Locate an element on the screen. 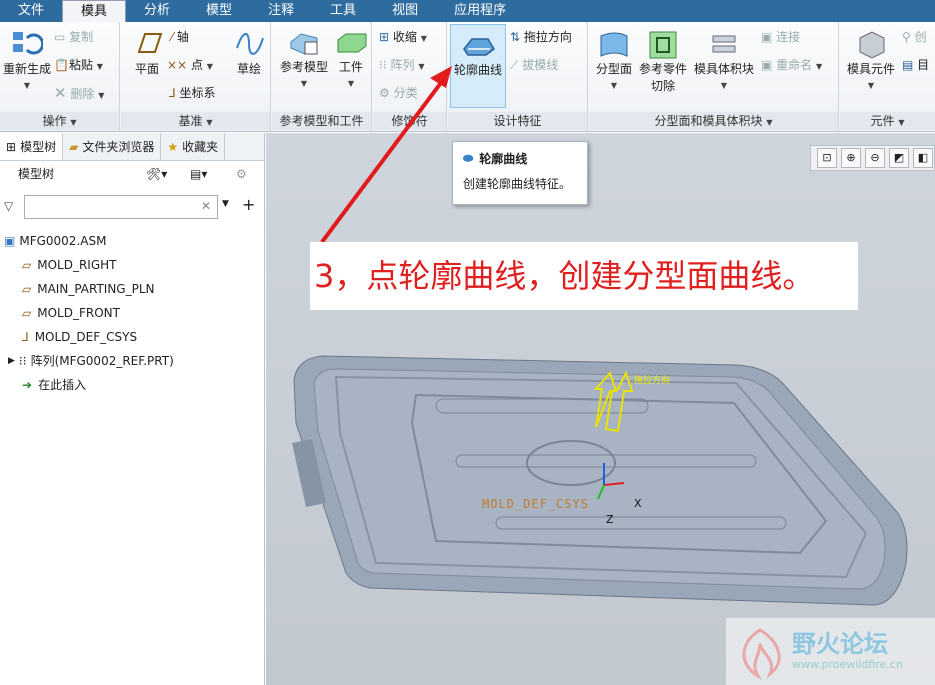  sketch-button: 草绘 is located at coordinates (249, 52).